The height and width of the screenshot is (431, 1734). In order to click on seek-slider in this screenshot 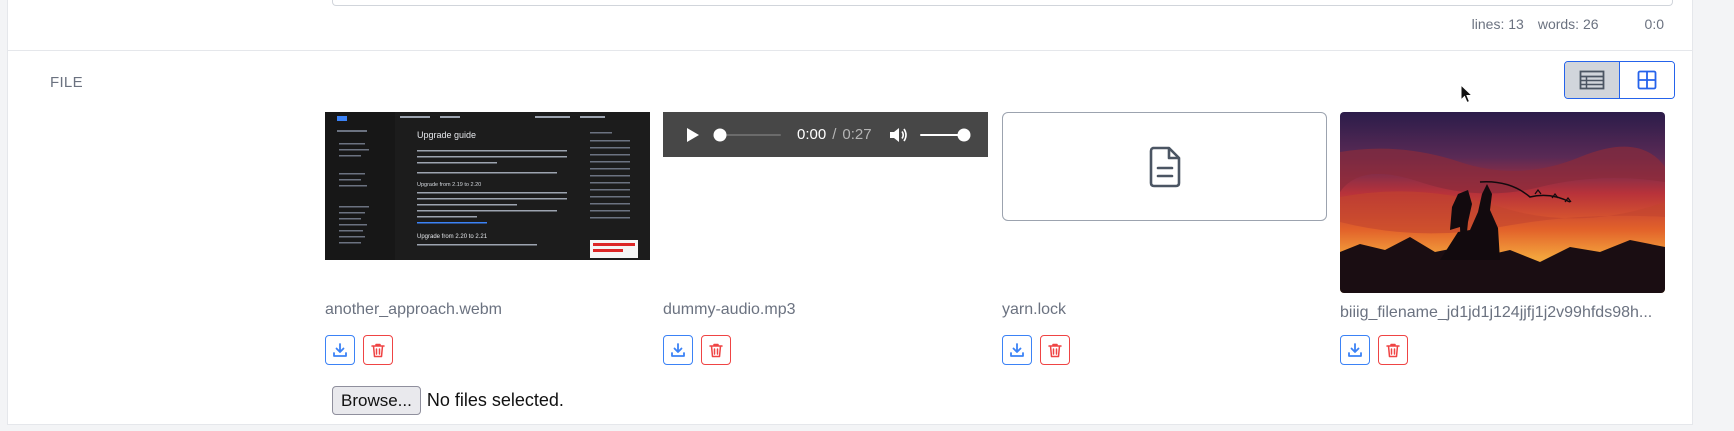, I will do `click(748, 135)`.